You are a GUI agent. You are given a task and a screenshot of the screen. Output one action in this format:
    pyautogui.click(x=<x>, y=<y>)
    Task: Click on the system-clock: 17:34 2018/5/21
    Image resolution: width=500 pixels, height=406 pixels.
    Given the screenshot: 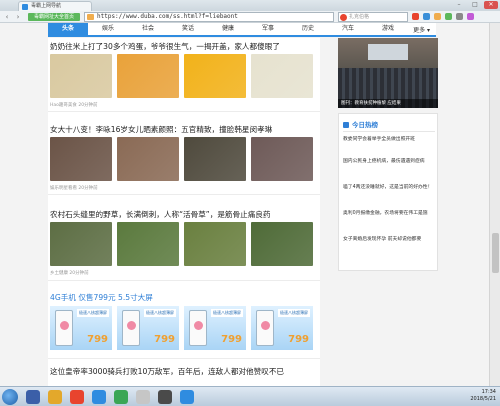 What is the action you would take?
    pyautogui.click(x=483, y=396)
    